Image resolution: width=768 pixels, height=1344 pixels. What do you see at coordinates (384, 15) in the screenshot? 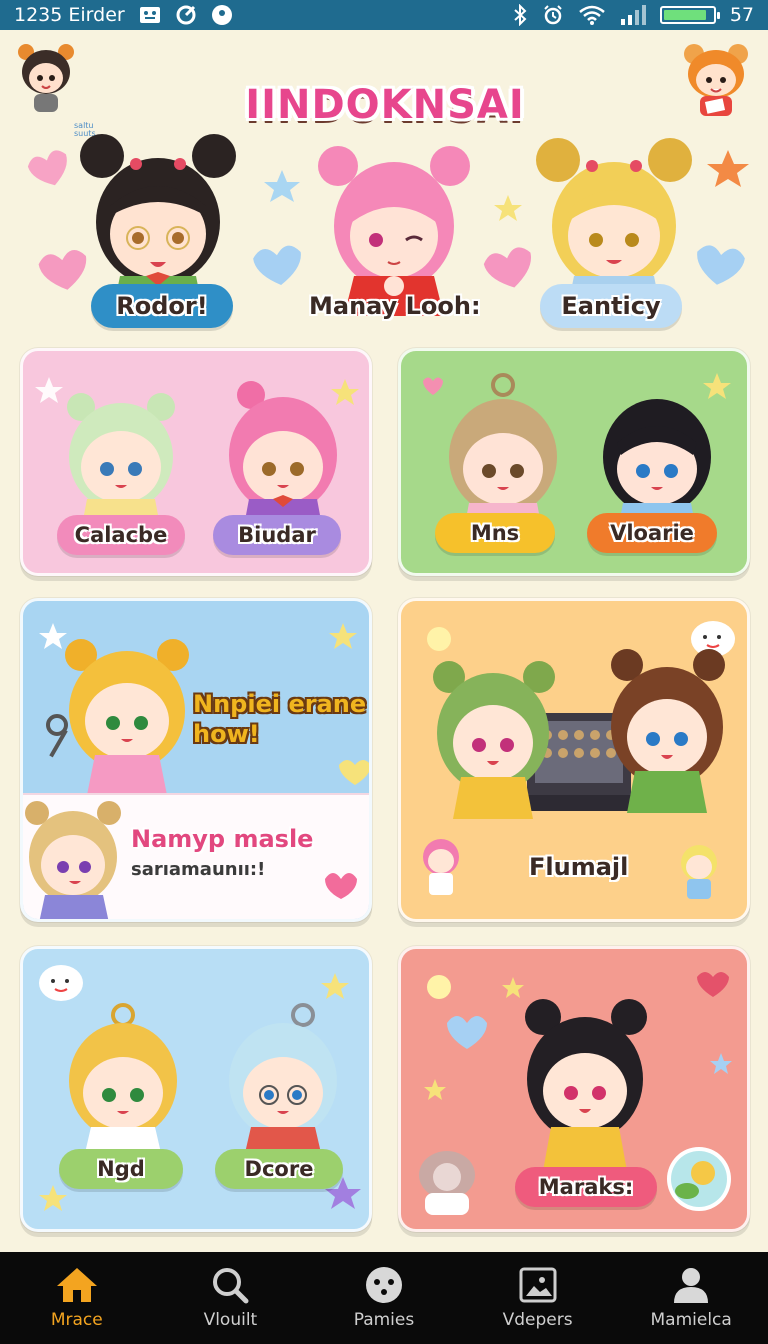
I see `status-bar: 1235 Eirder 57` at bounding box center [384, 15].